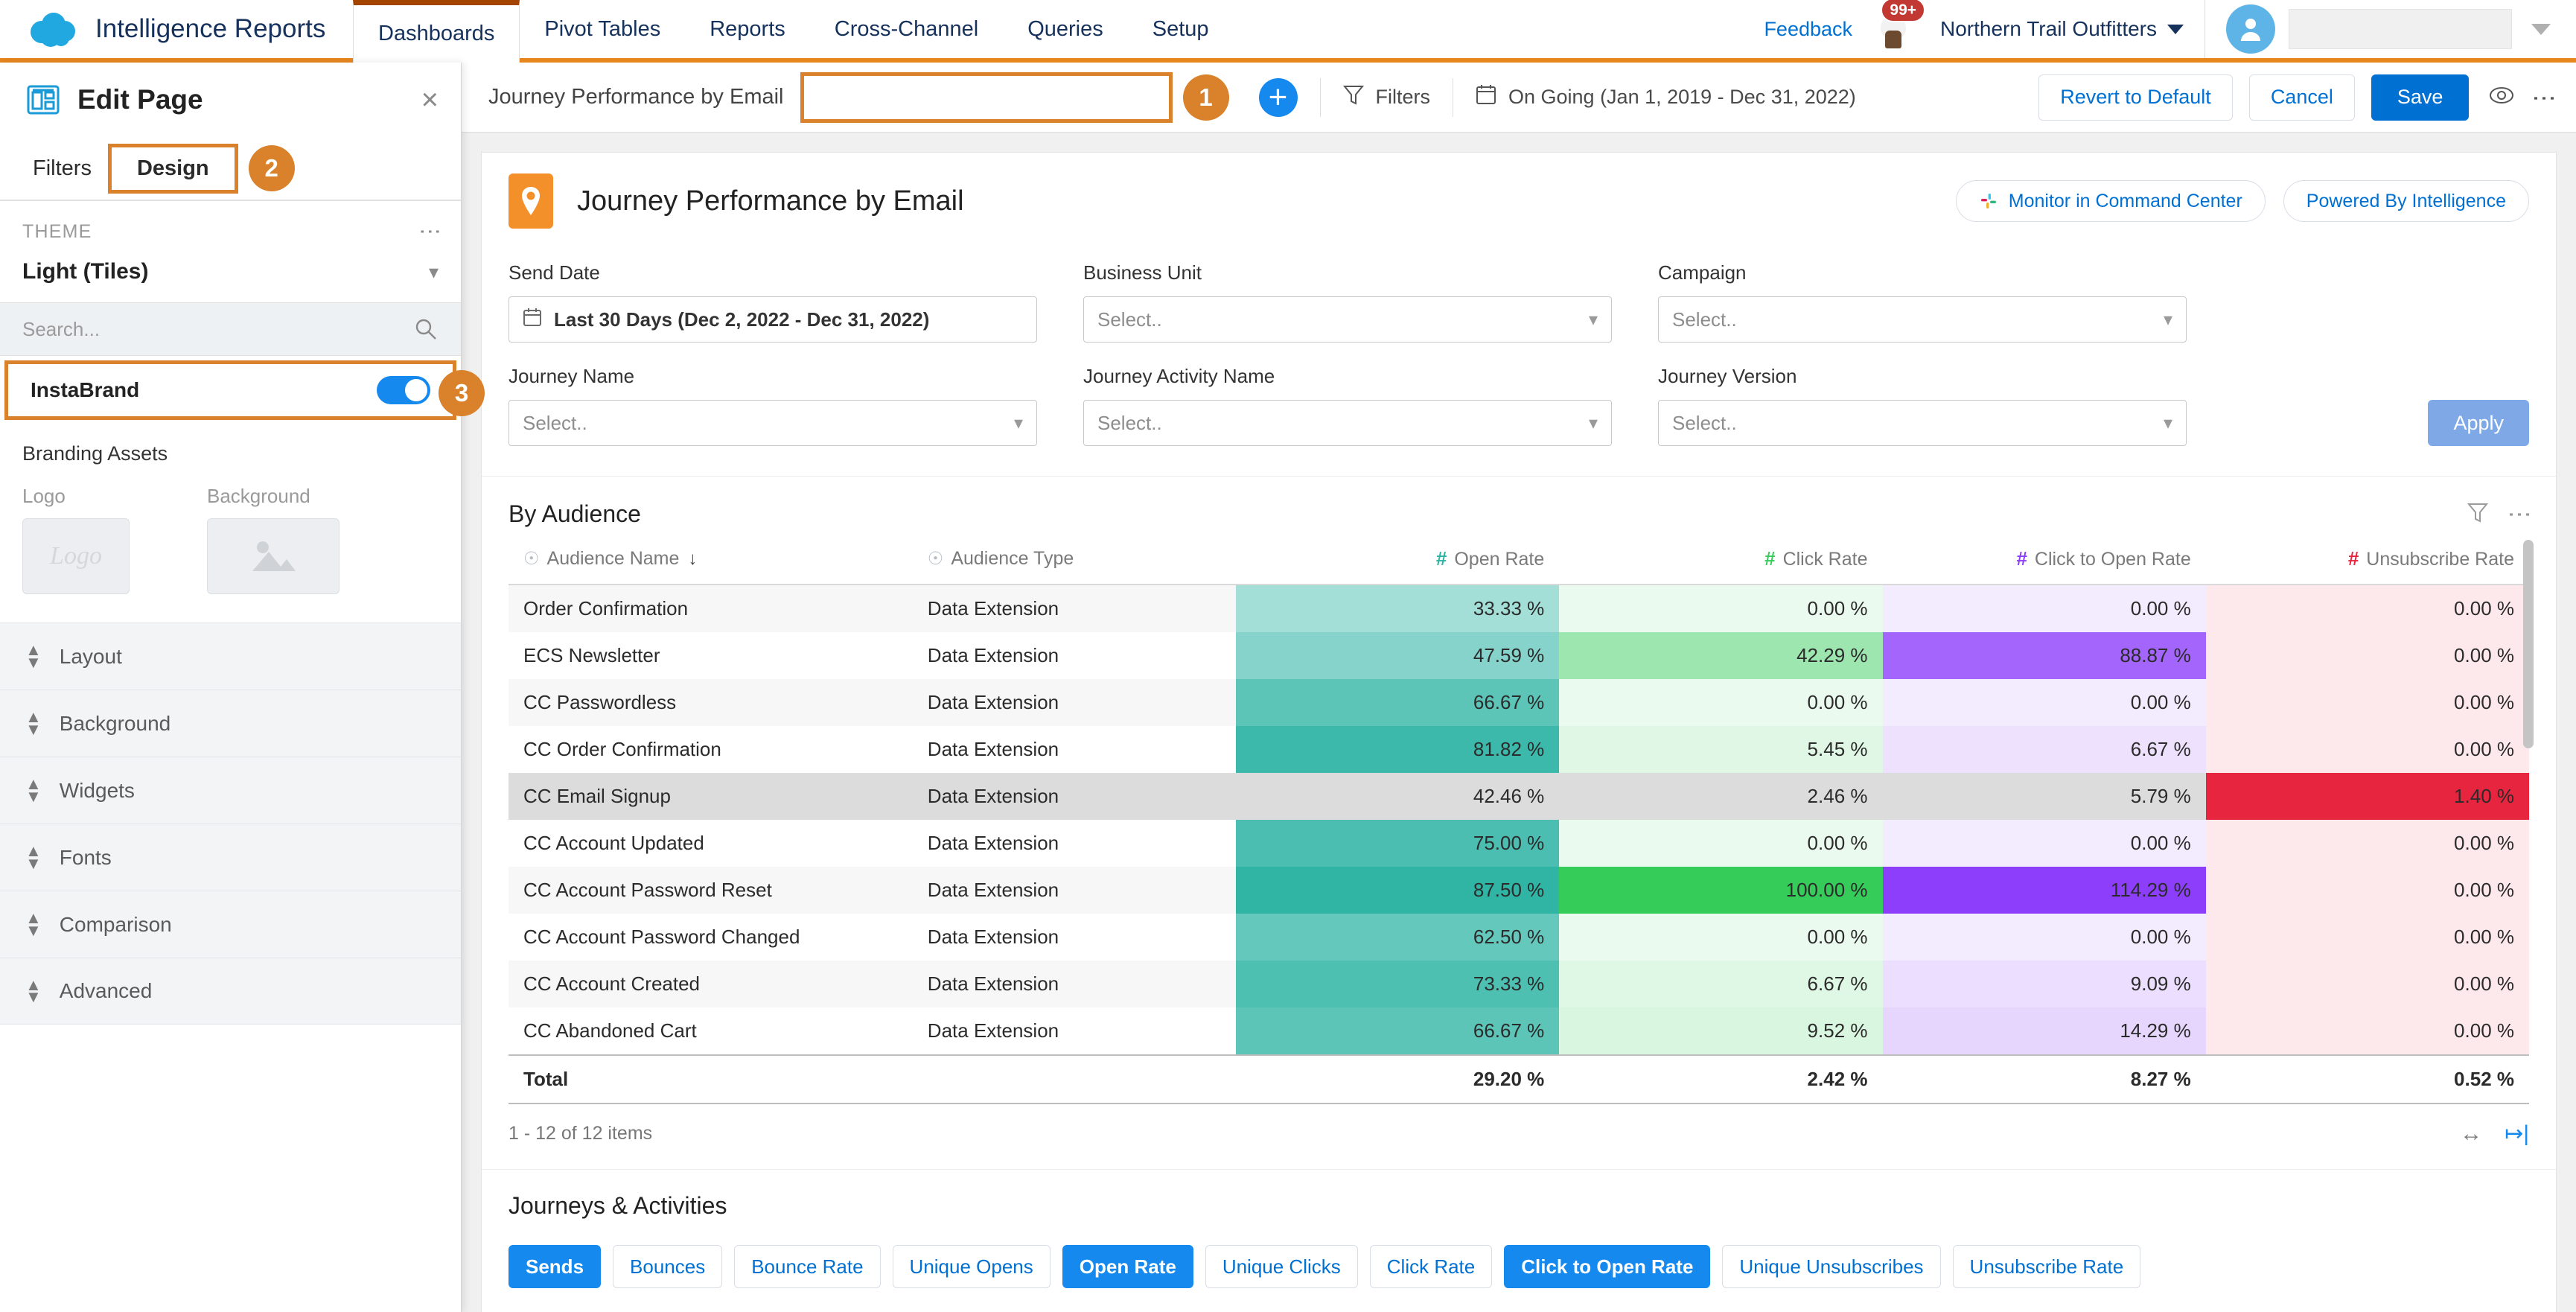  What do you see at coordinates (772, 423) in the screenshot?
I see `journey-name-select: Select.. ▾` at bounding box center [772, 423].